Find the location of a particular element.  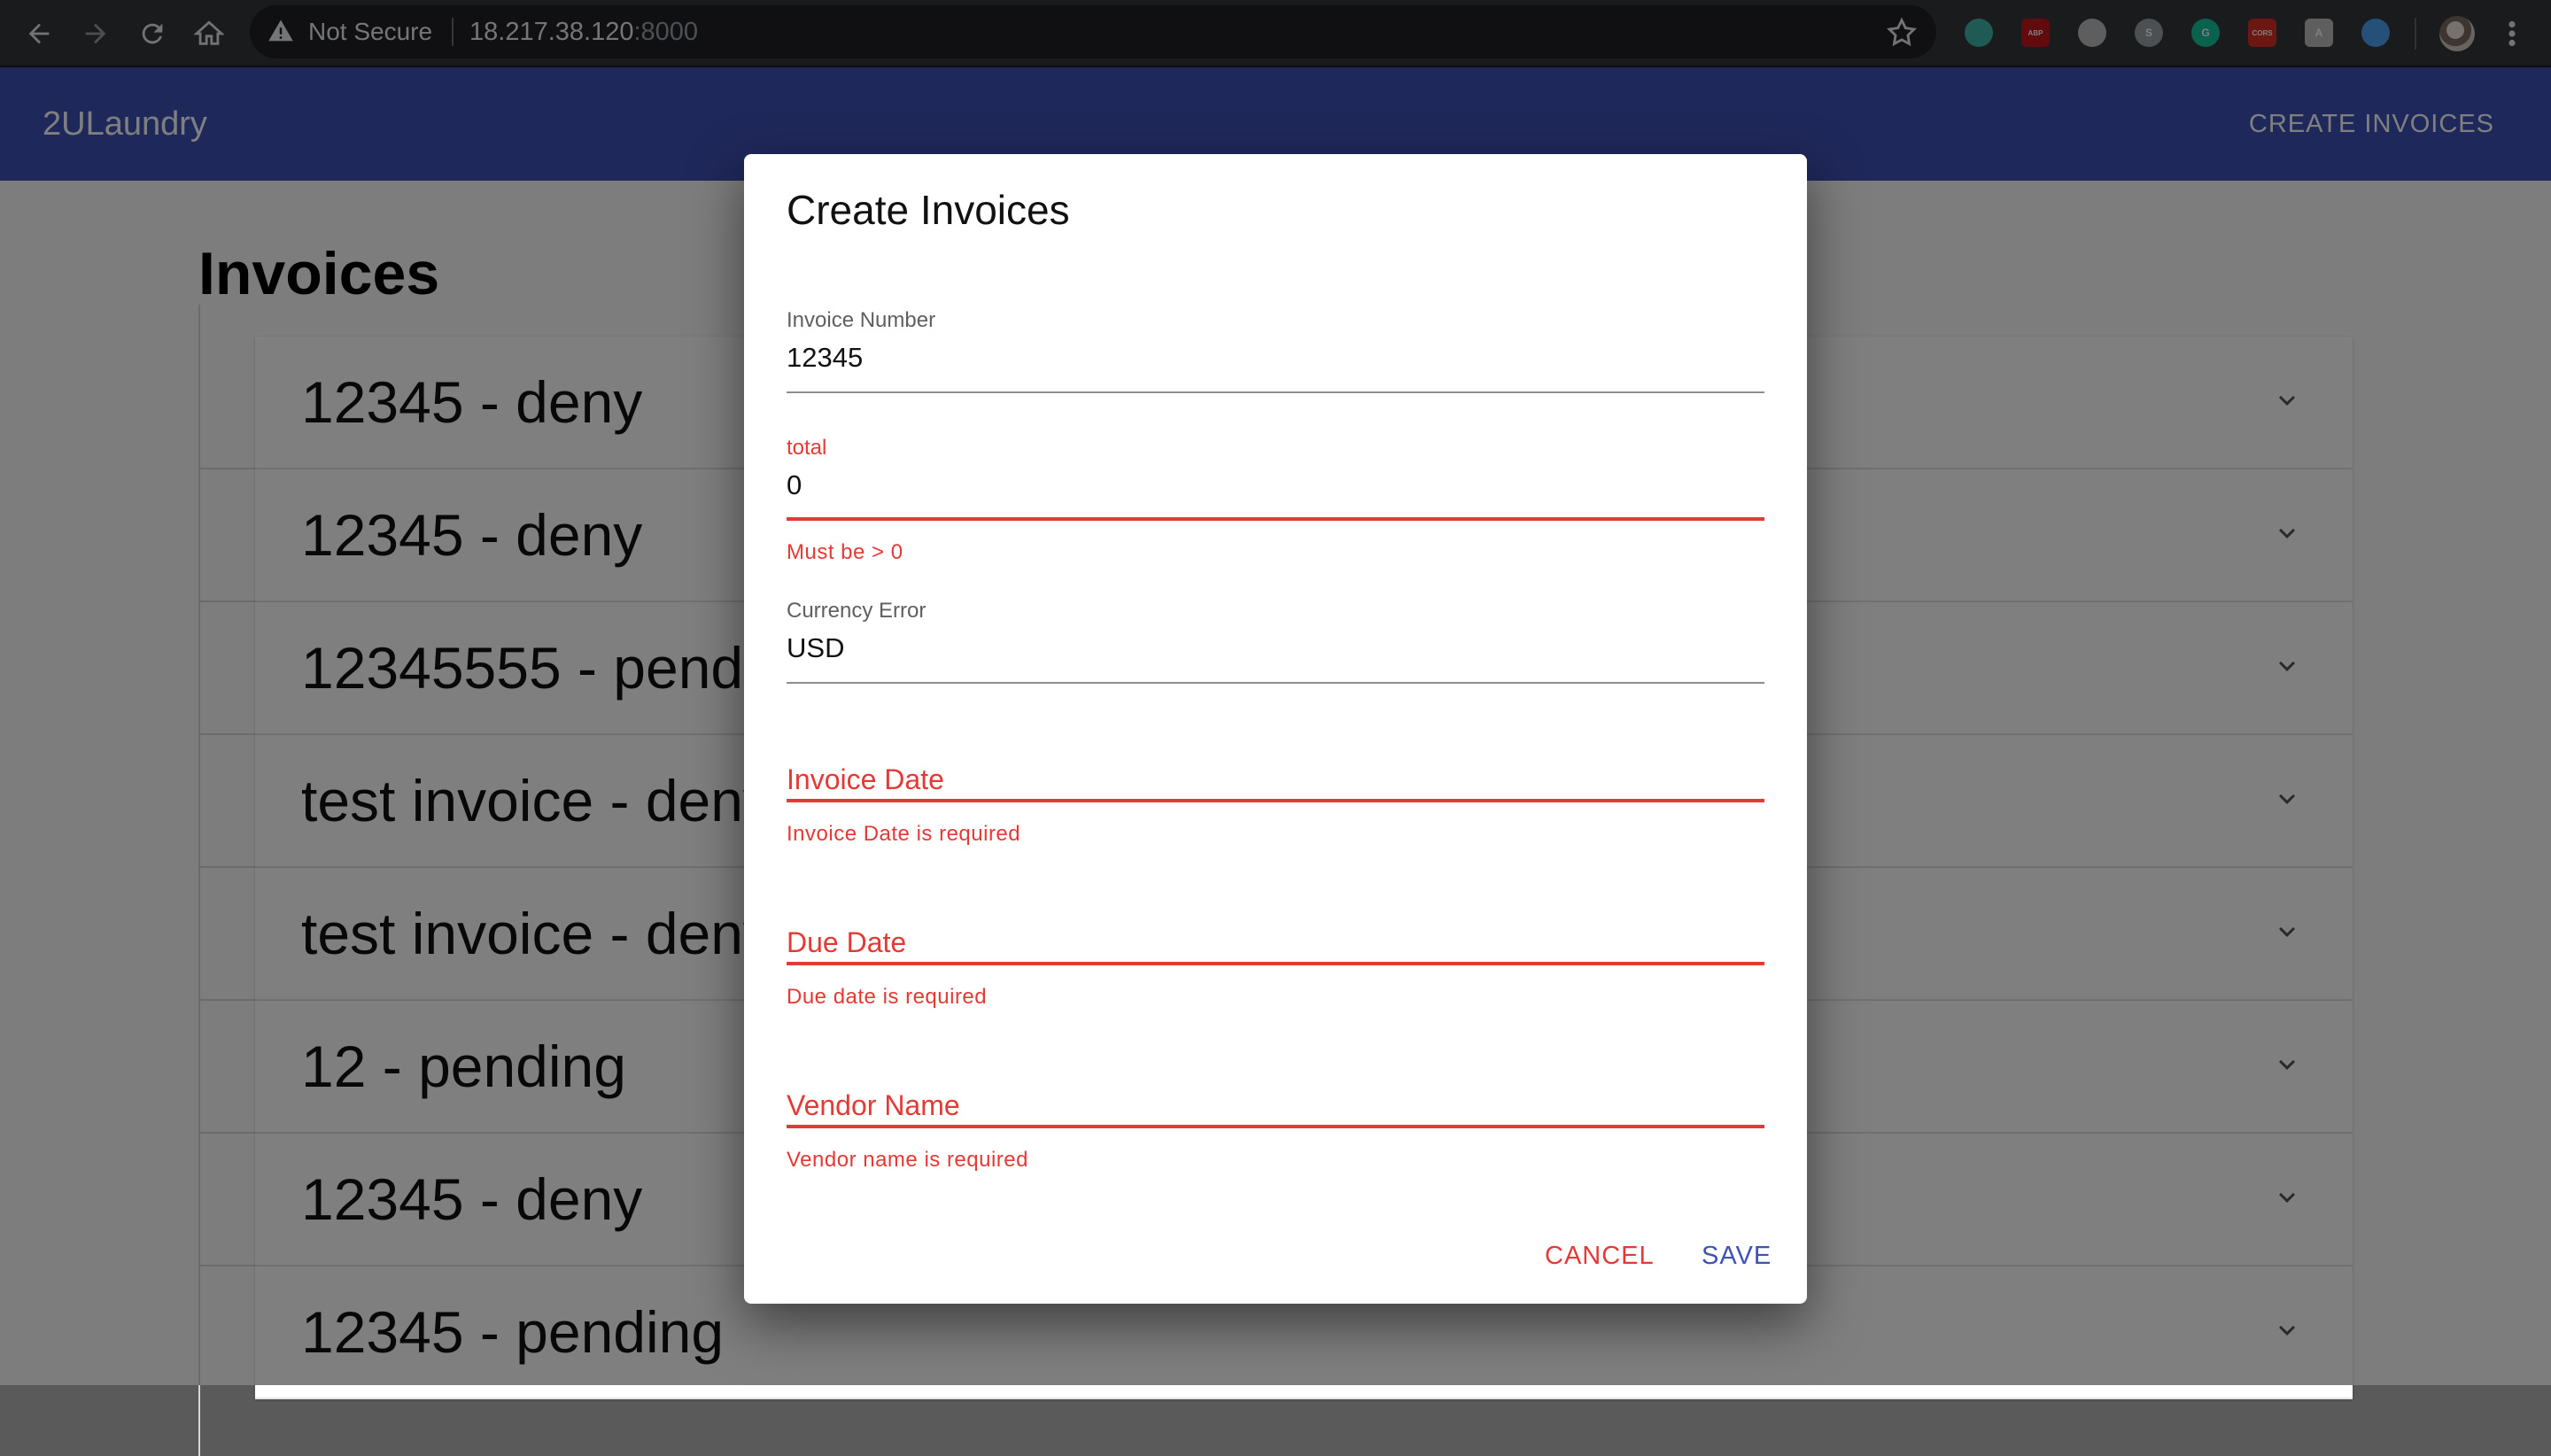

total-field: total 0 Must be > 0 is located at coordinates (1275, 500).